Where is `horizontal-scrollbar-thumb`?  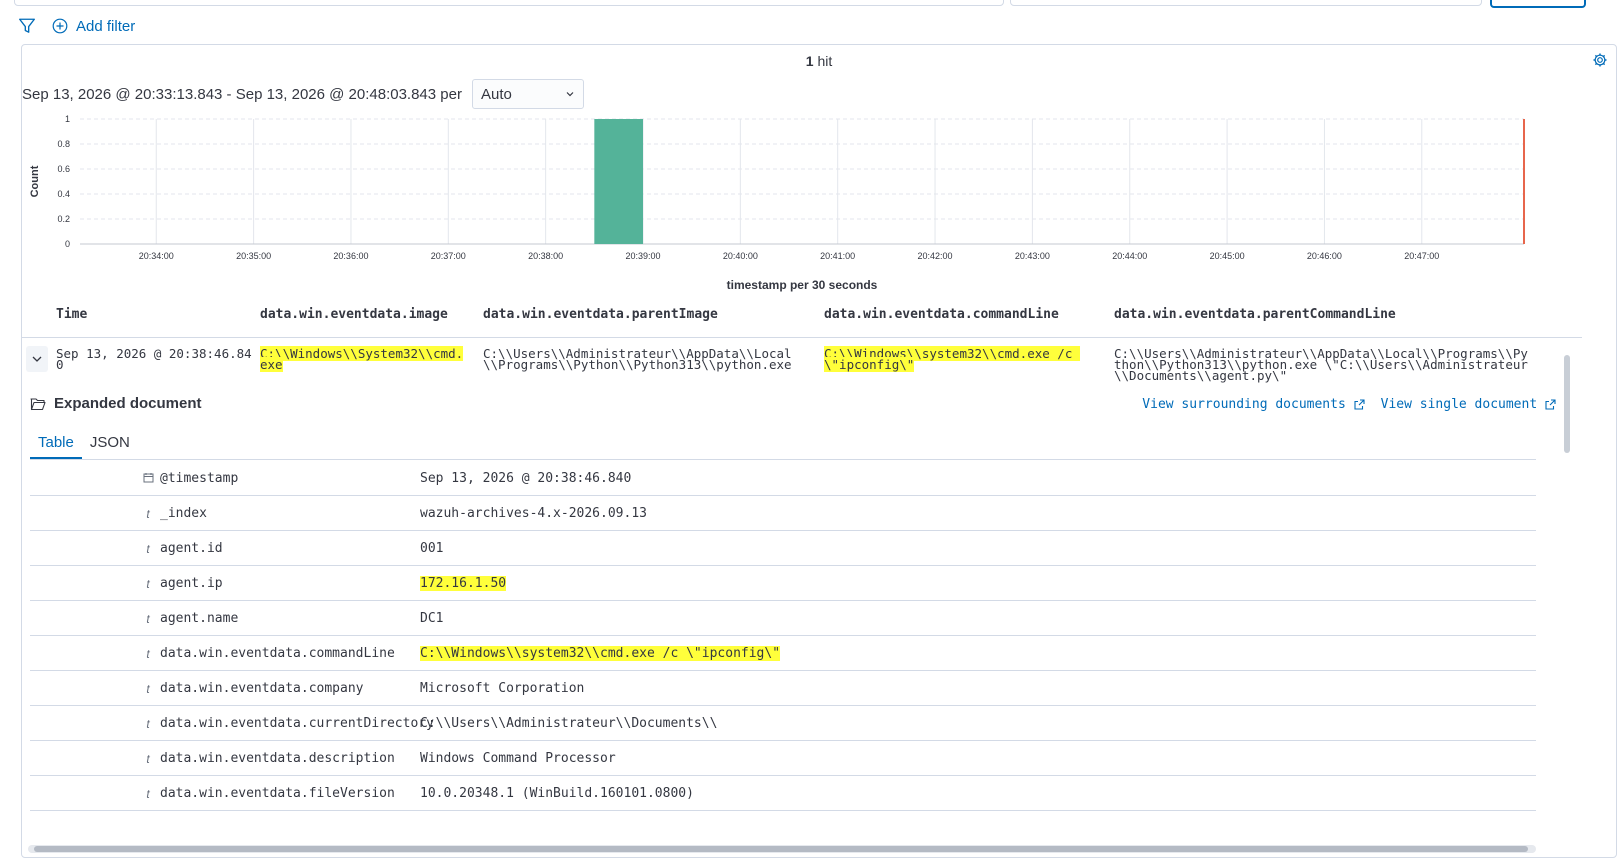
horizontal-scrollbar-thumb is located at coordinates (781, 849).